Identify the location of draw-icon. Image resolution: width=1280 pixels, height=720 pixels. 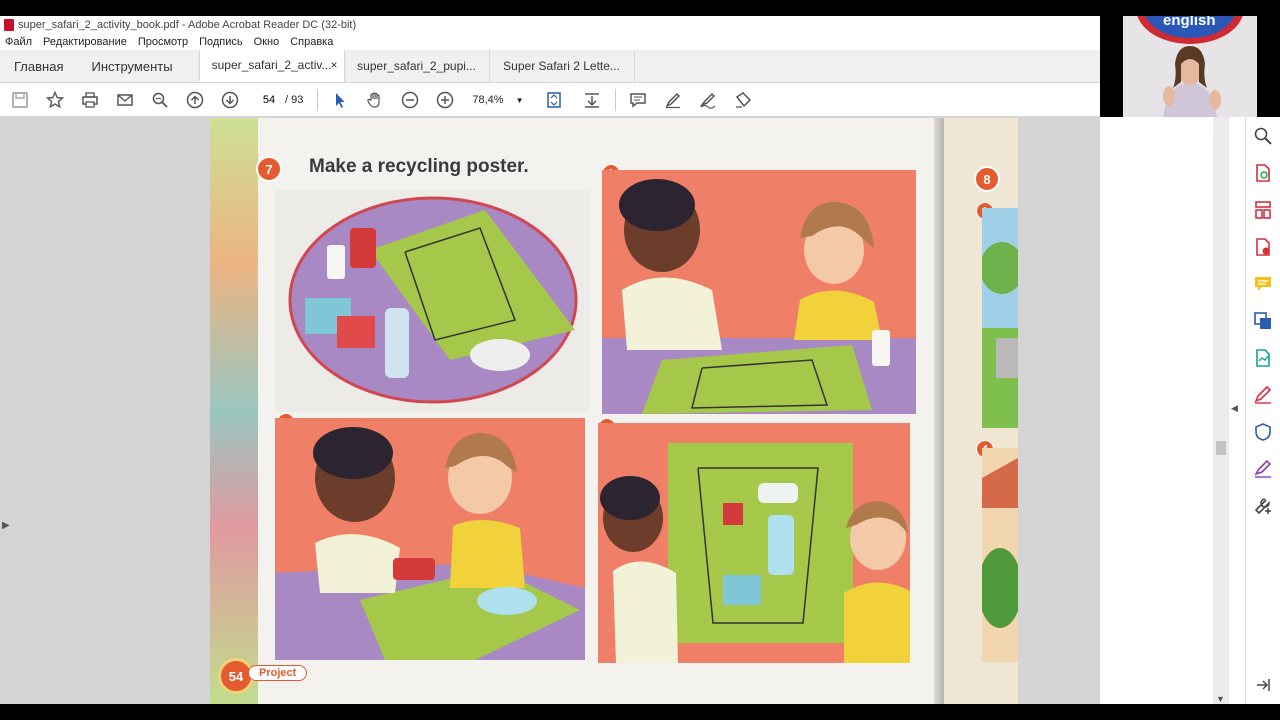
(708, 100).